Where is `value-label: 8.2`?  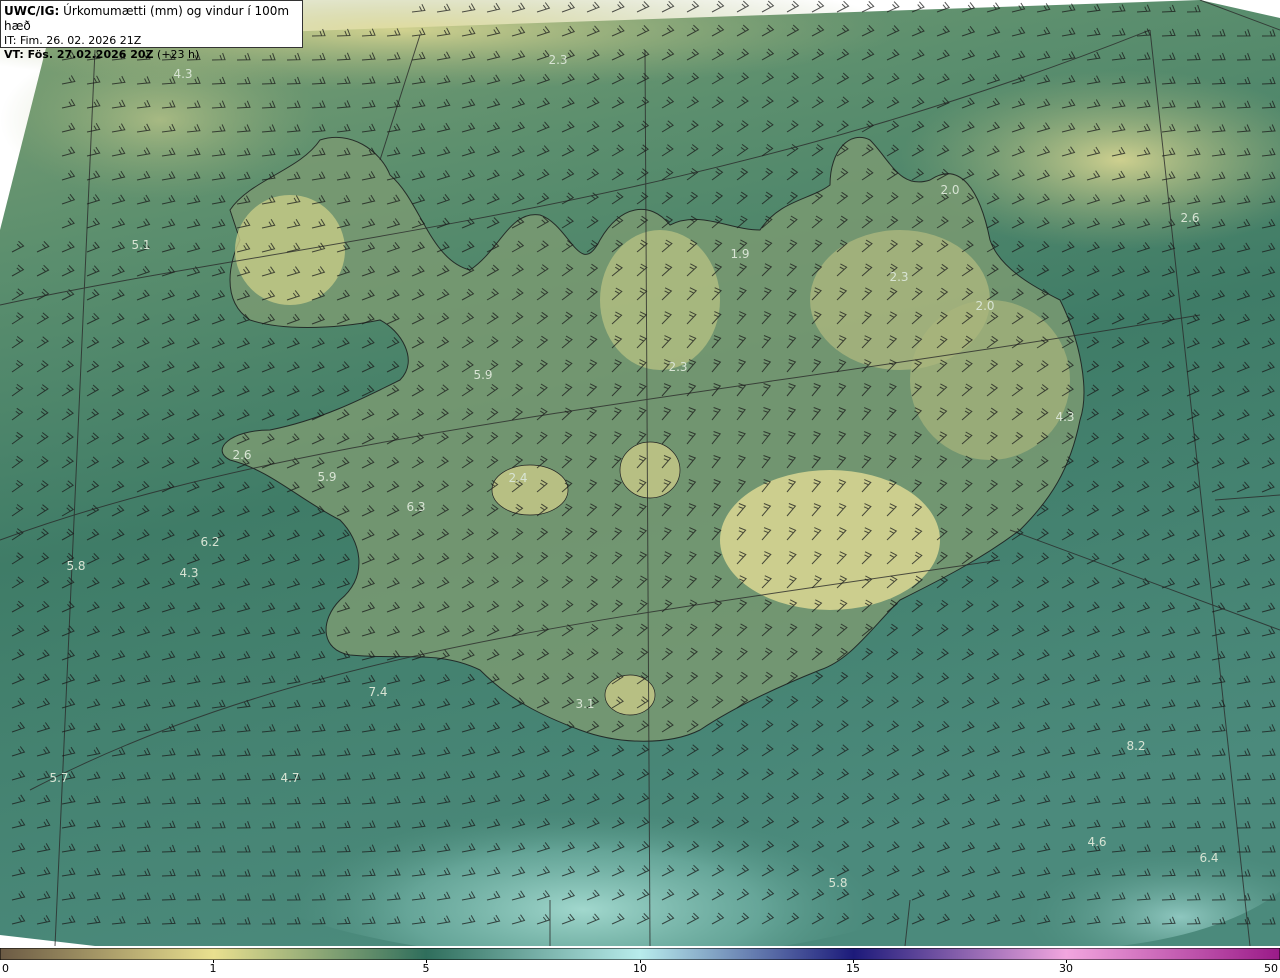
value-label: 8.2 is located at coordinates (1135, 746).